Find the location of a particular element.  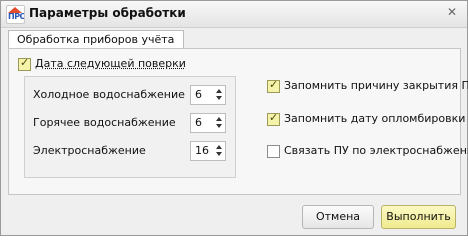

next-check-date-checkbox: Дата следующей поверки is located at coordinates (102, 63).